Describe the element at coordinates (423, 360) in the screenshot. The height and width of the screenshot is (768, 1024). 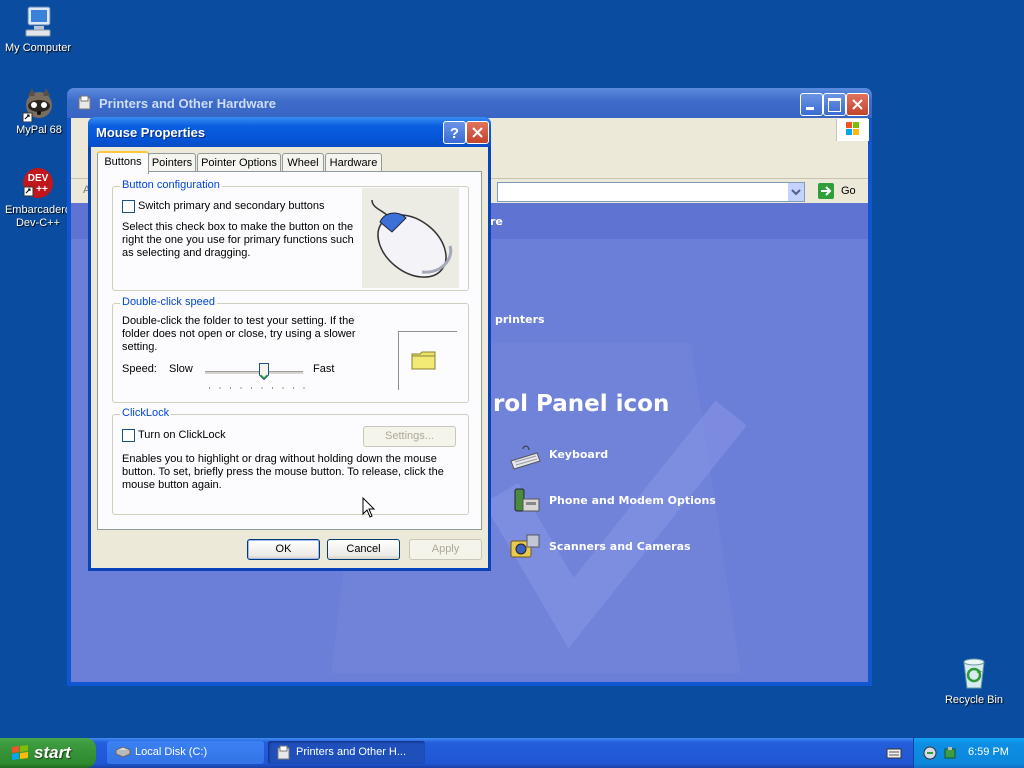
I see `folder-icon` at that location.